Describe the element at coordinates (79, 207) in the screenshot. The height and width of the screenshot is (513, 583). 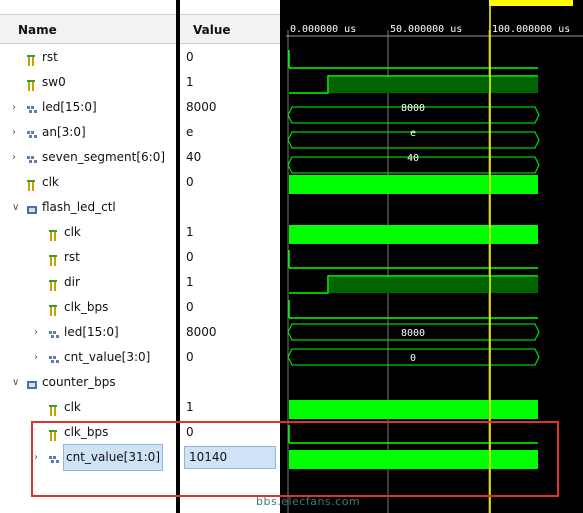
I see `signal-name: flash_led_ctl` at that location.